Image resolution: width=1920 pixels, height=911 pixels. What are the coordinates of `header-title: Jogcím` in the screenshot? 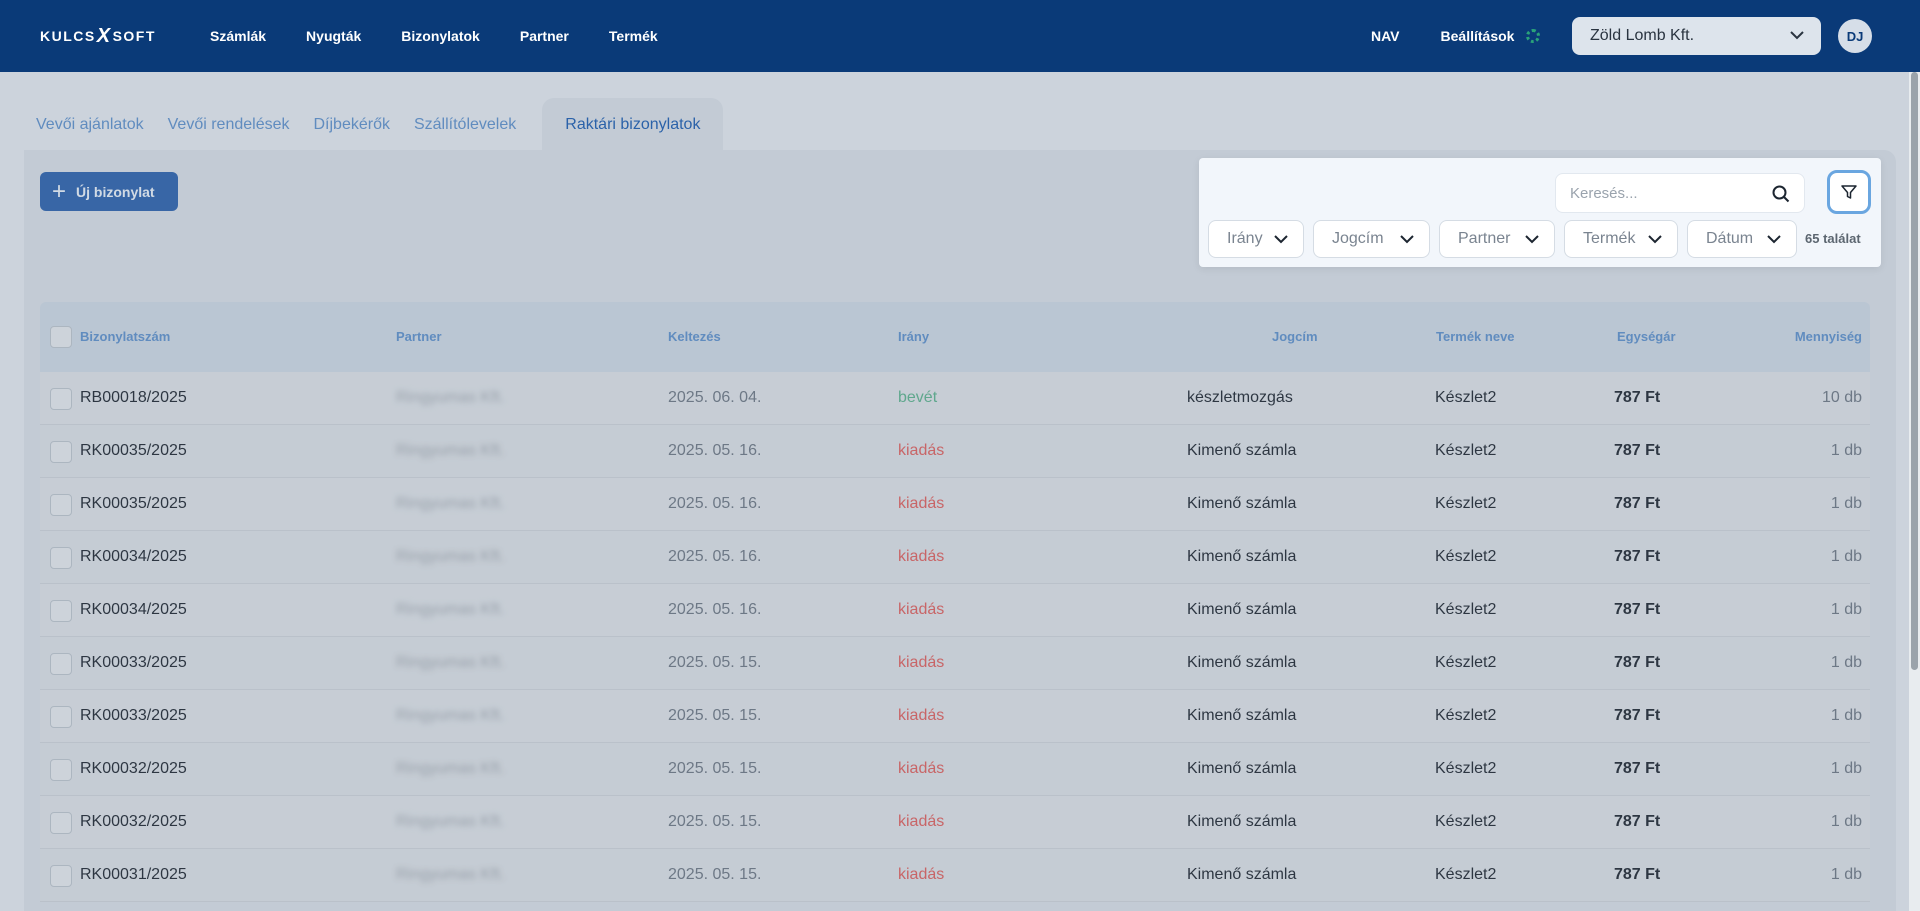 It's located at (1295, 336).